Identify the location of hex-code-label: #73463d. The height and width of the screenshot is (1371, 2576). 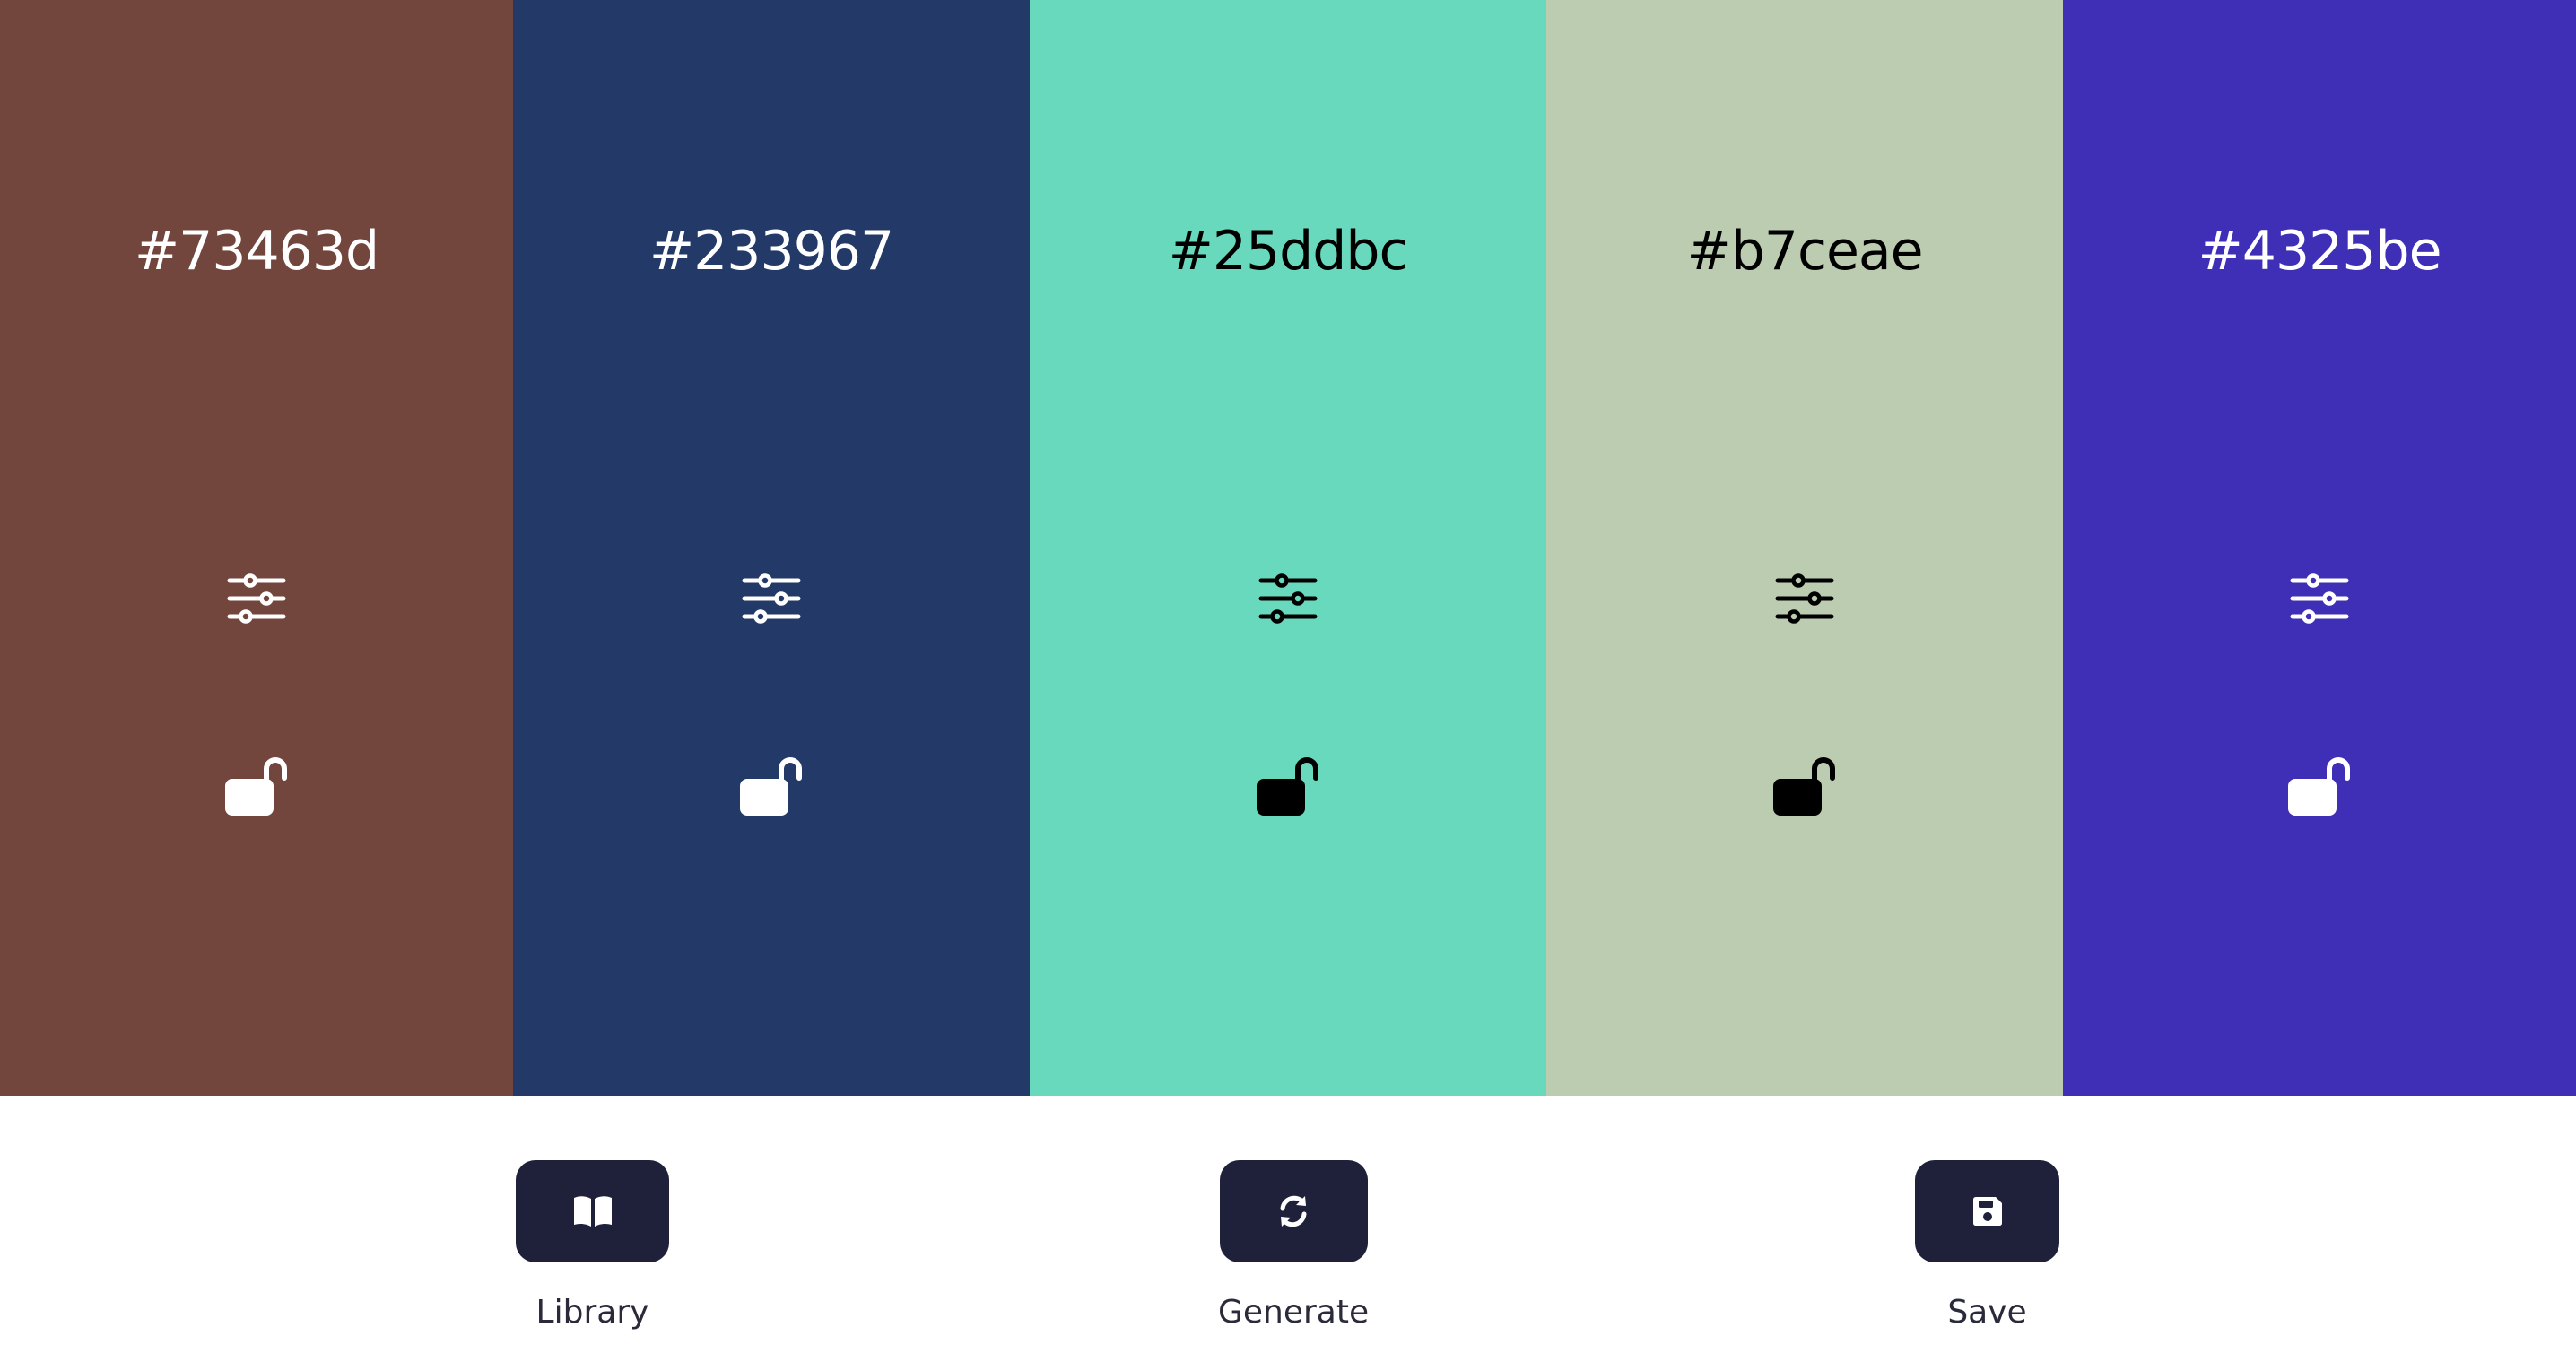
(256, 251).